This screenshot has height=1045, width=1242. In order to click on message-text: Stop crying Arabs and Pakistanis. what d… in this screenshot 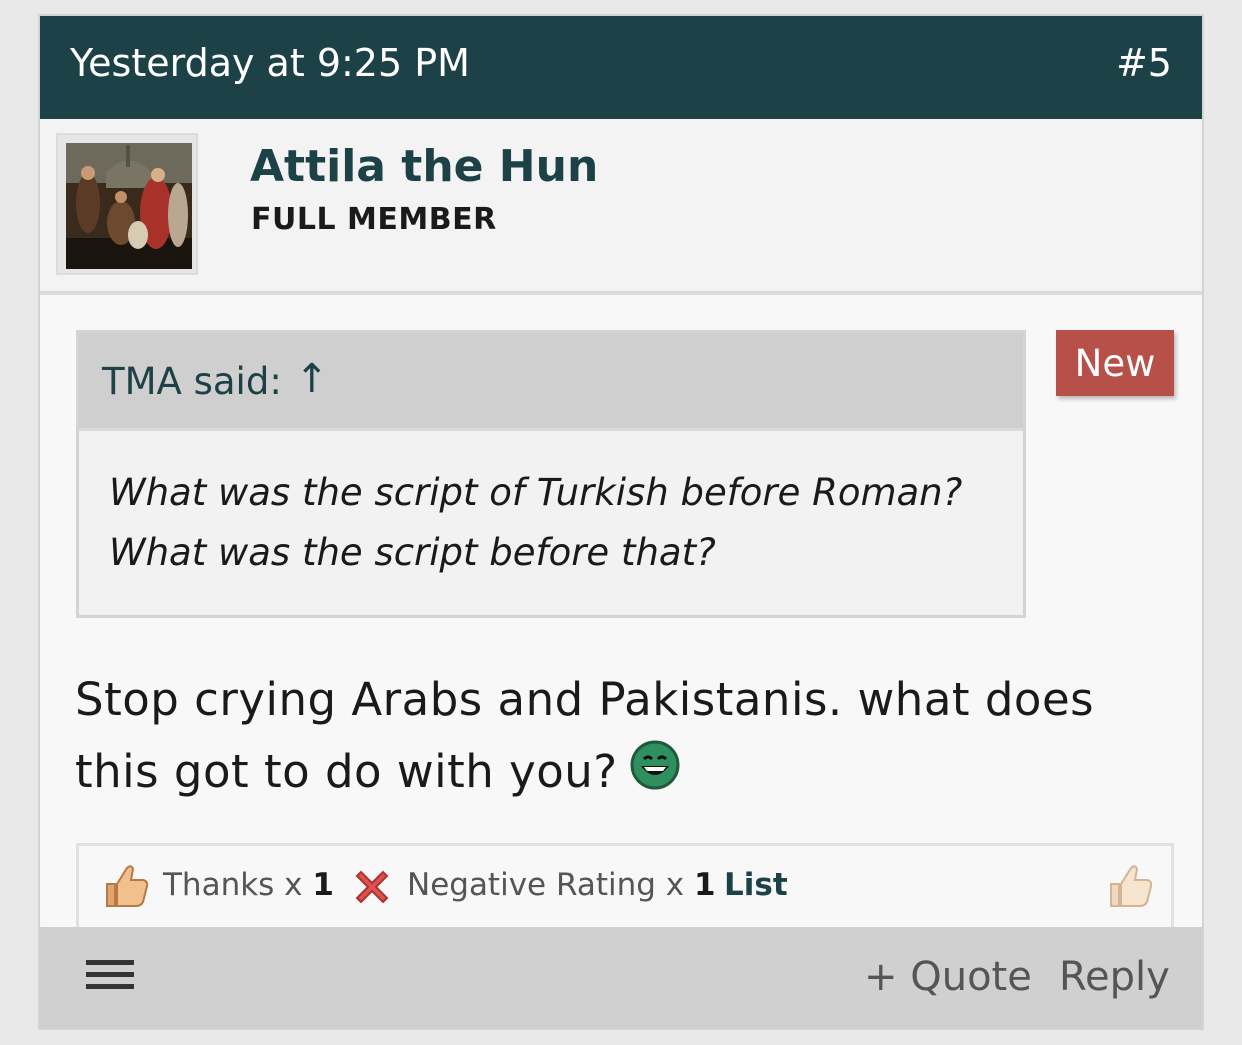, I will do `click(585, 735)`.